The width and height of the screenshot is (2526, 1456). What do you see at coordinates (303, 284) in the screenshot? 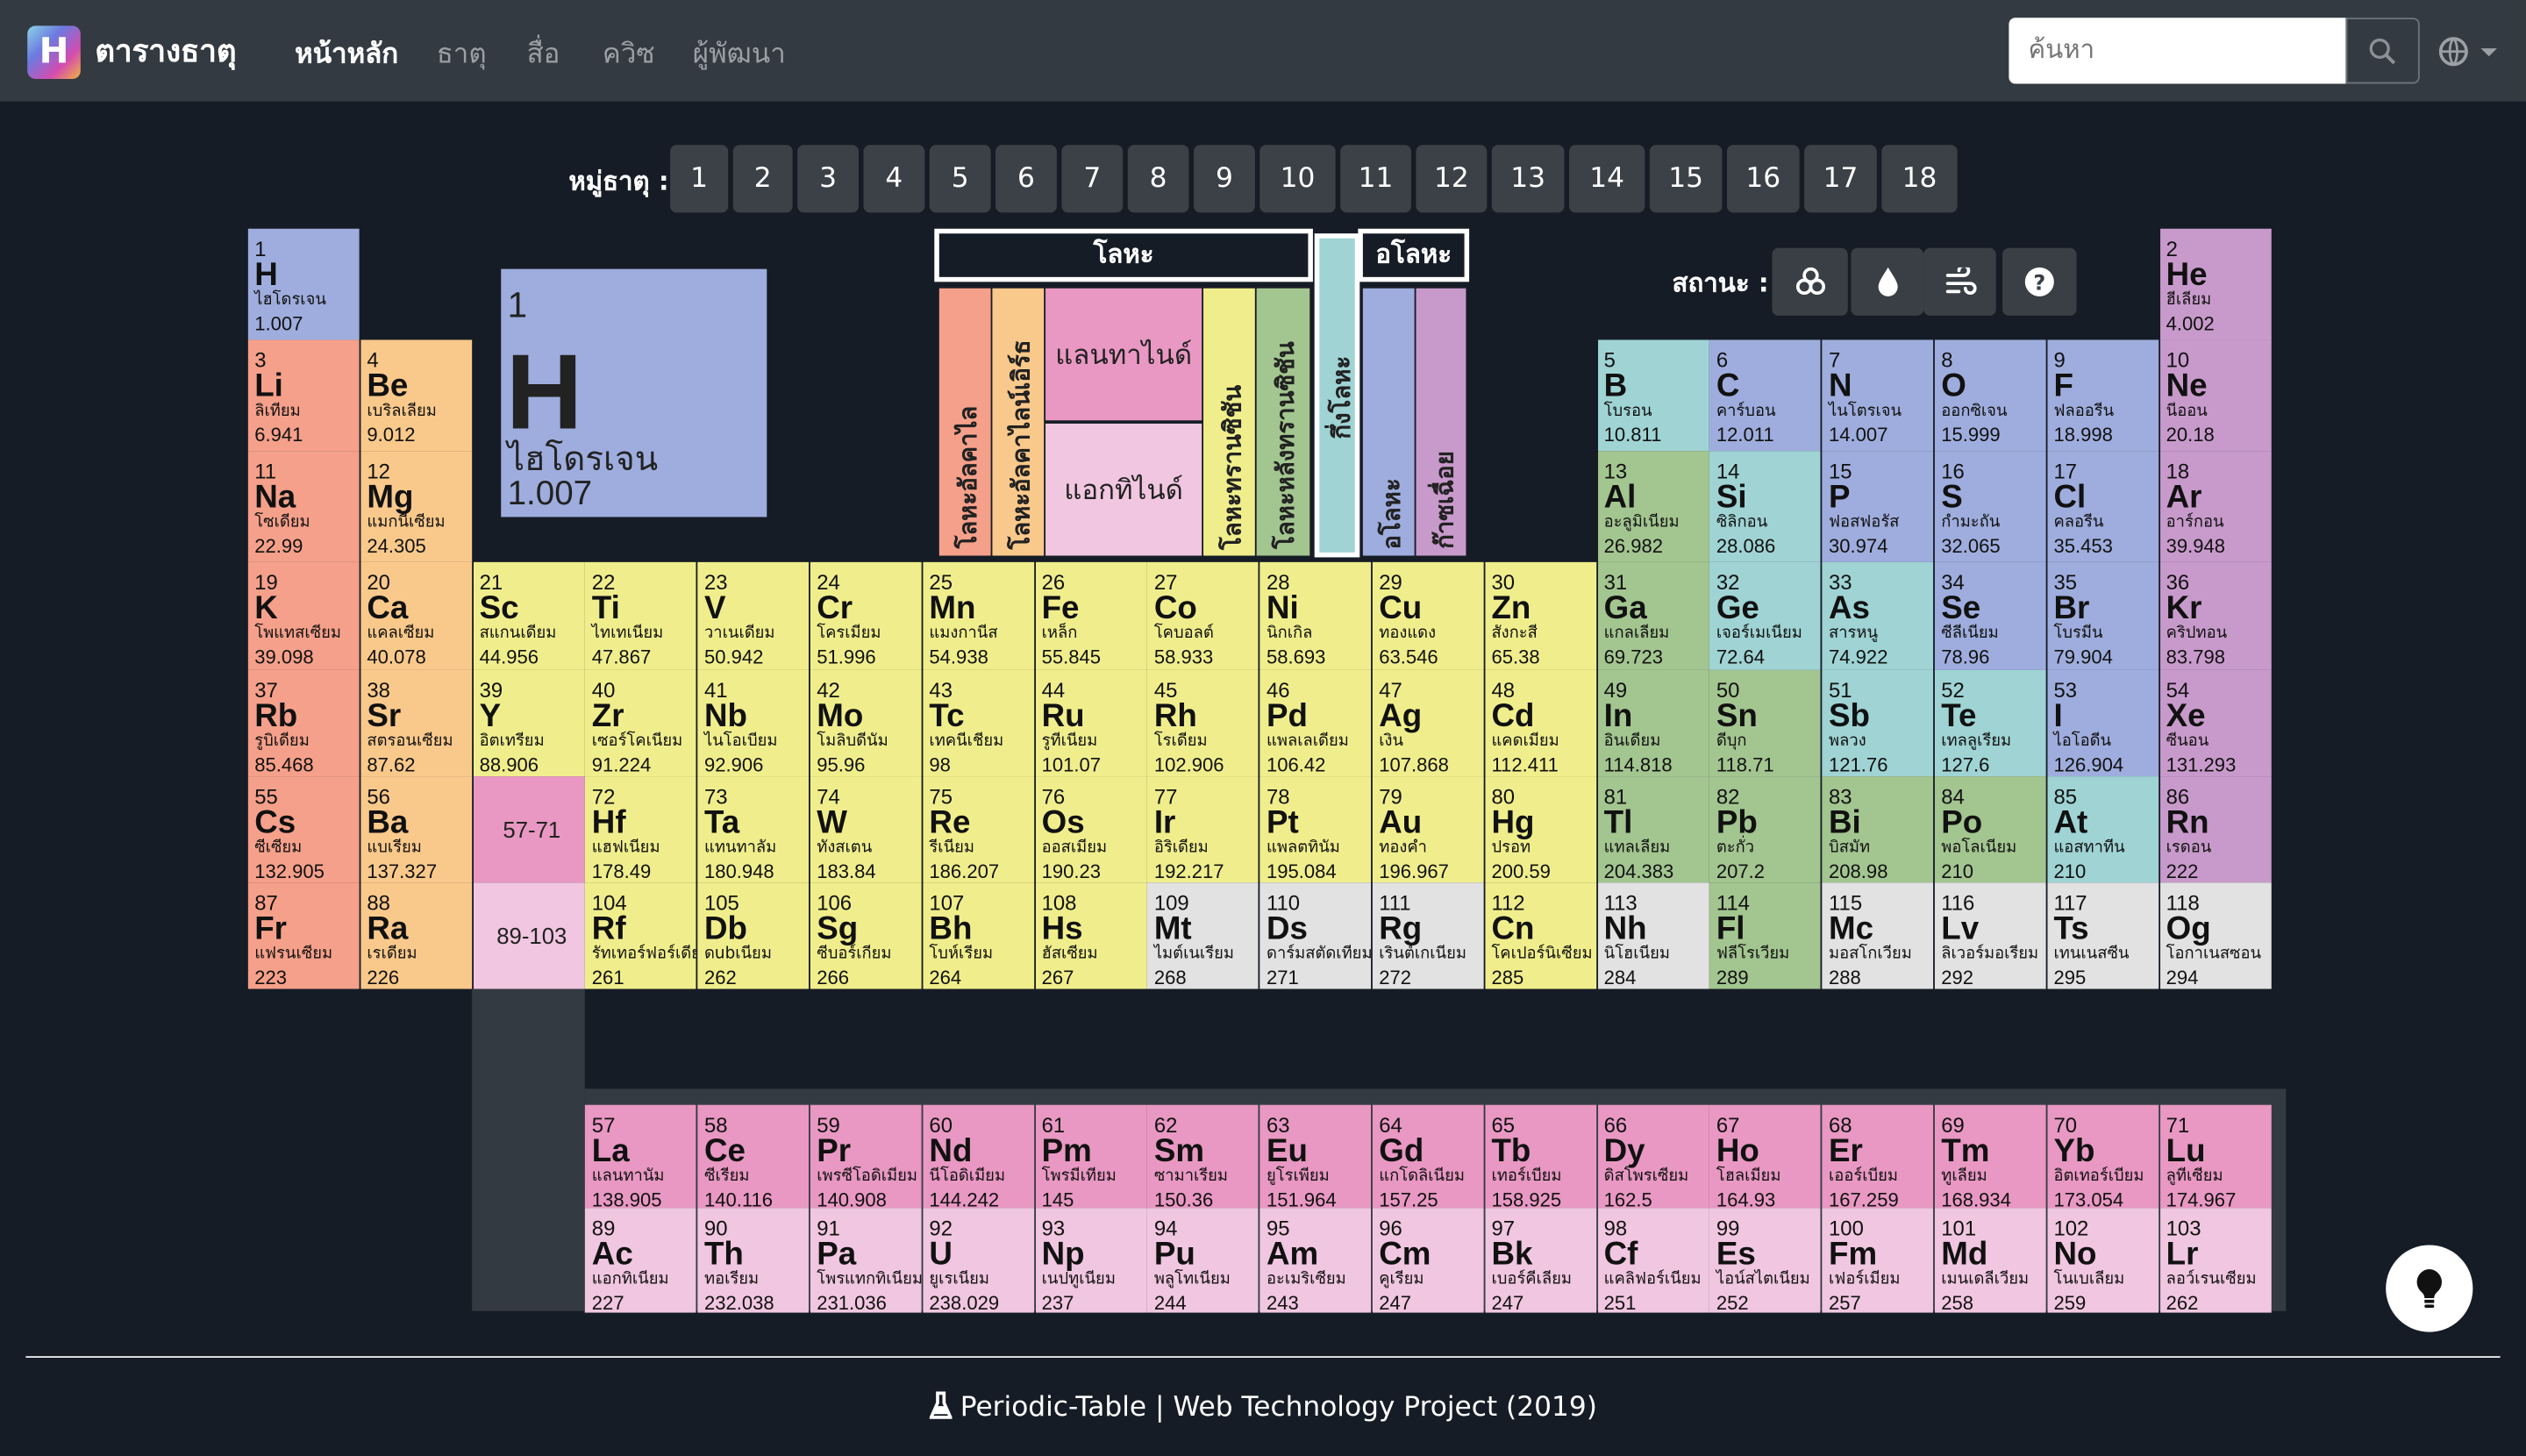
I see `element-h: 1 H ไฮโดรเจน 1.007` at bounding box center [303, 284].